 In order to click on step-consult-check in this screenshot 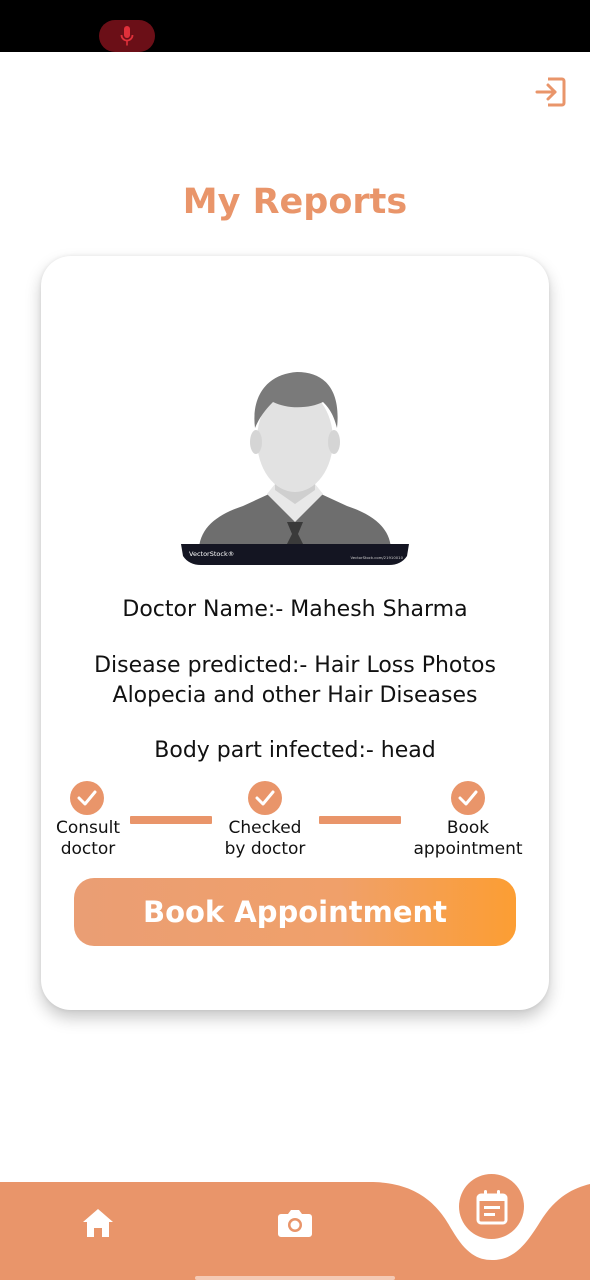, I will do `click(87, 798)`.